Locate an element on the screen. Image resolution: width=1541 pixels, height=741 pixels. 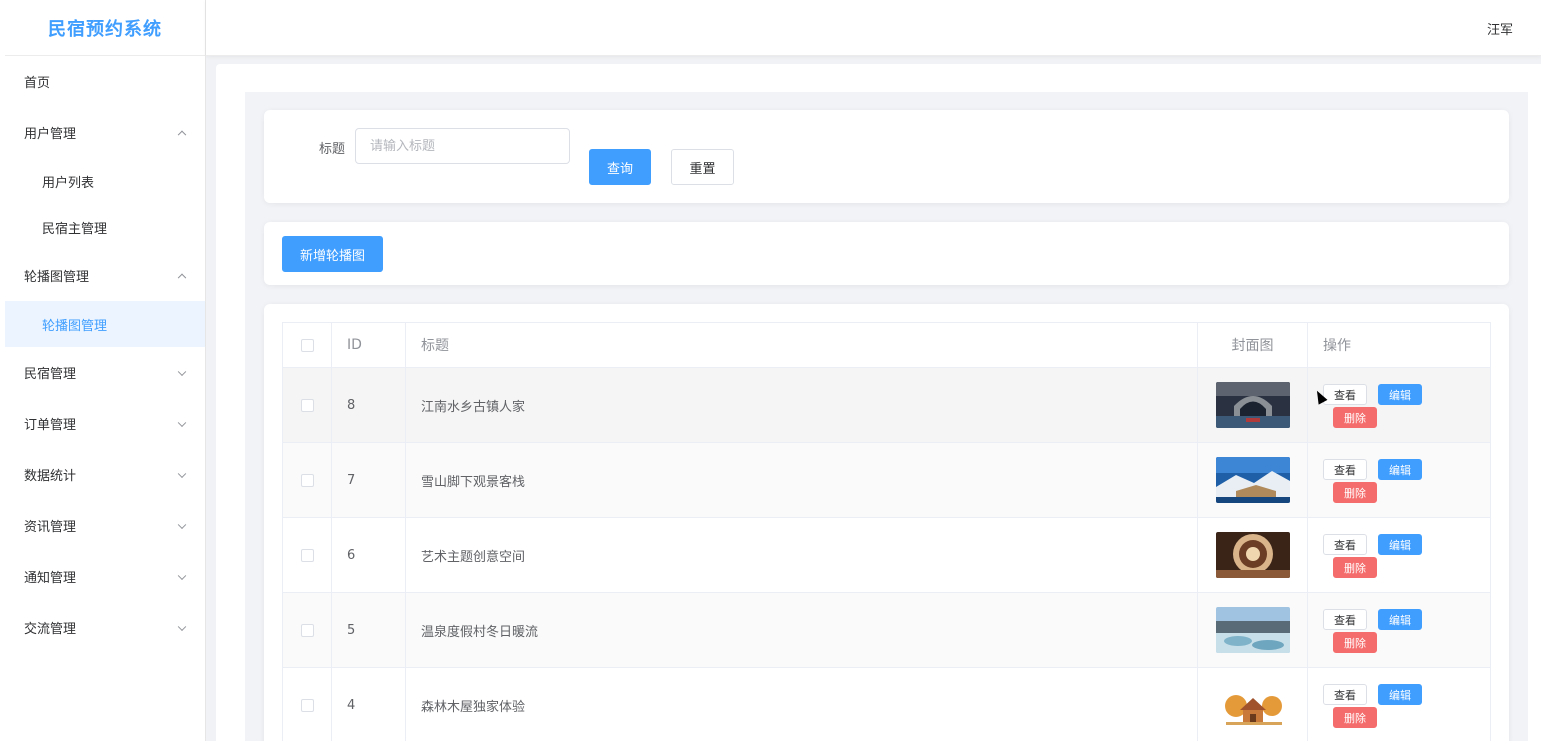
sidebar-item-homestay-management: 民宿管理 is located at coordinates (105, 372).